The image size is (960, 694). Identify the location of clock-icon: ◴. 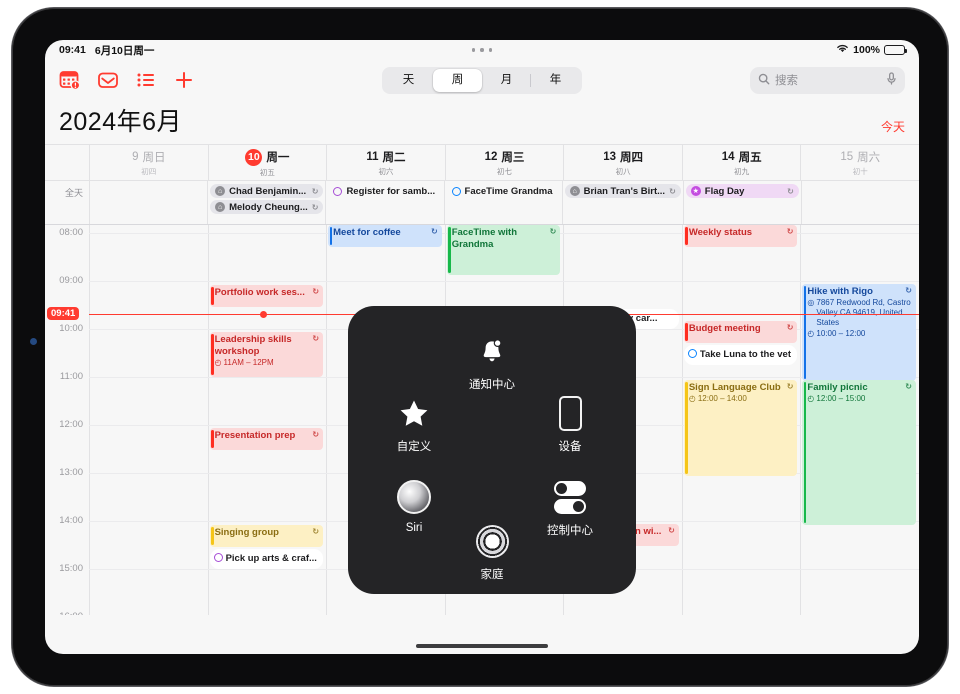
(811, 399).